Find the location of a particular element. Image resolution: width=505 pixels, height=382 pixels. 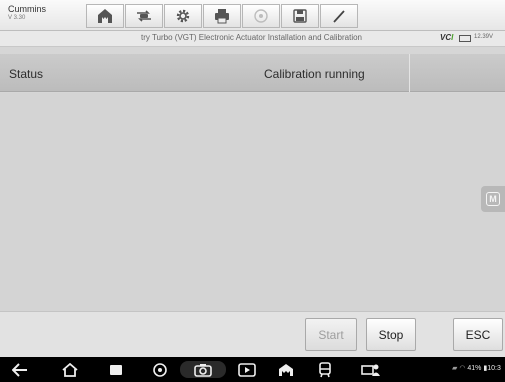

browser-icon is located at coordinates (160, 369).